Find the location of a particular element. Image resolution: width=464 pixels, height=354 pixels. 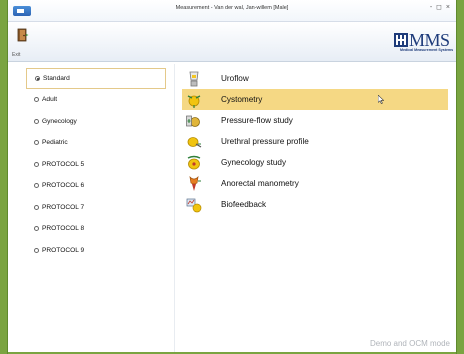

study-item-urethral-pressure: Urethral pressure profile is located at coordinates (315, 141).